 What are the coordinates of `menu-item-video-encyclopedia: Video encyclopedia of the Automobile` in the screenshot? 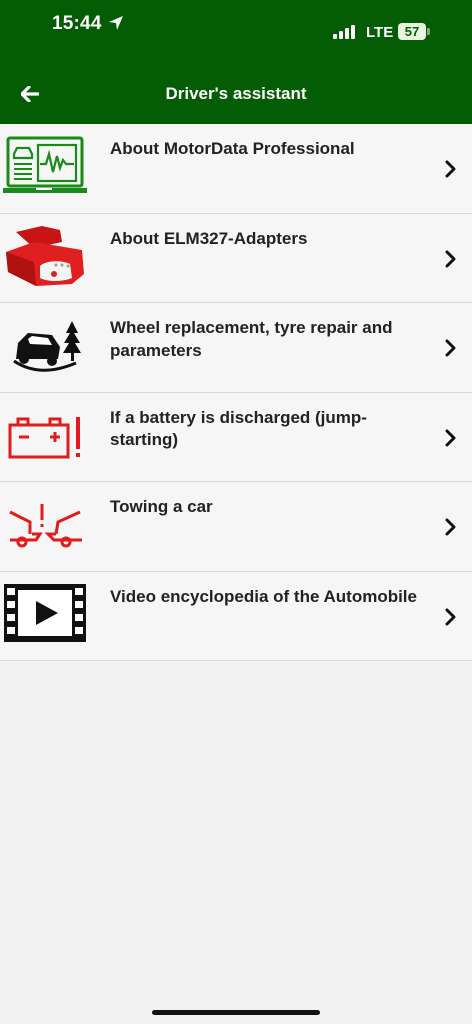 It's located at (236, 616).